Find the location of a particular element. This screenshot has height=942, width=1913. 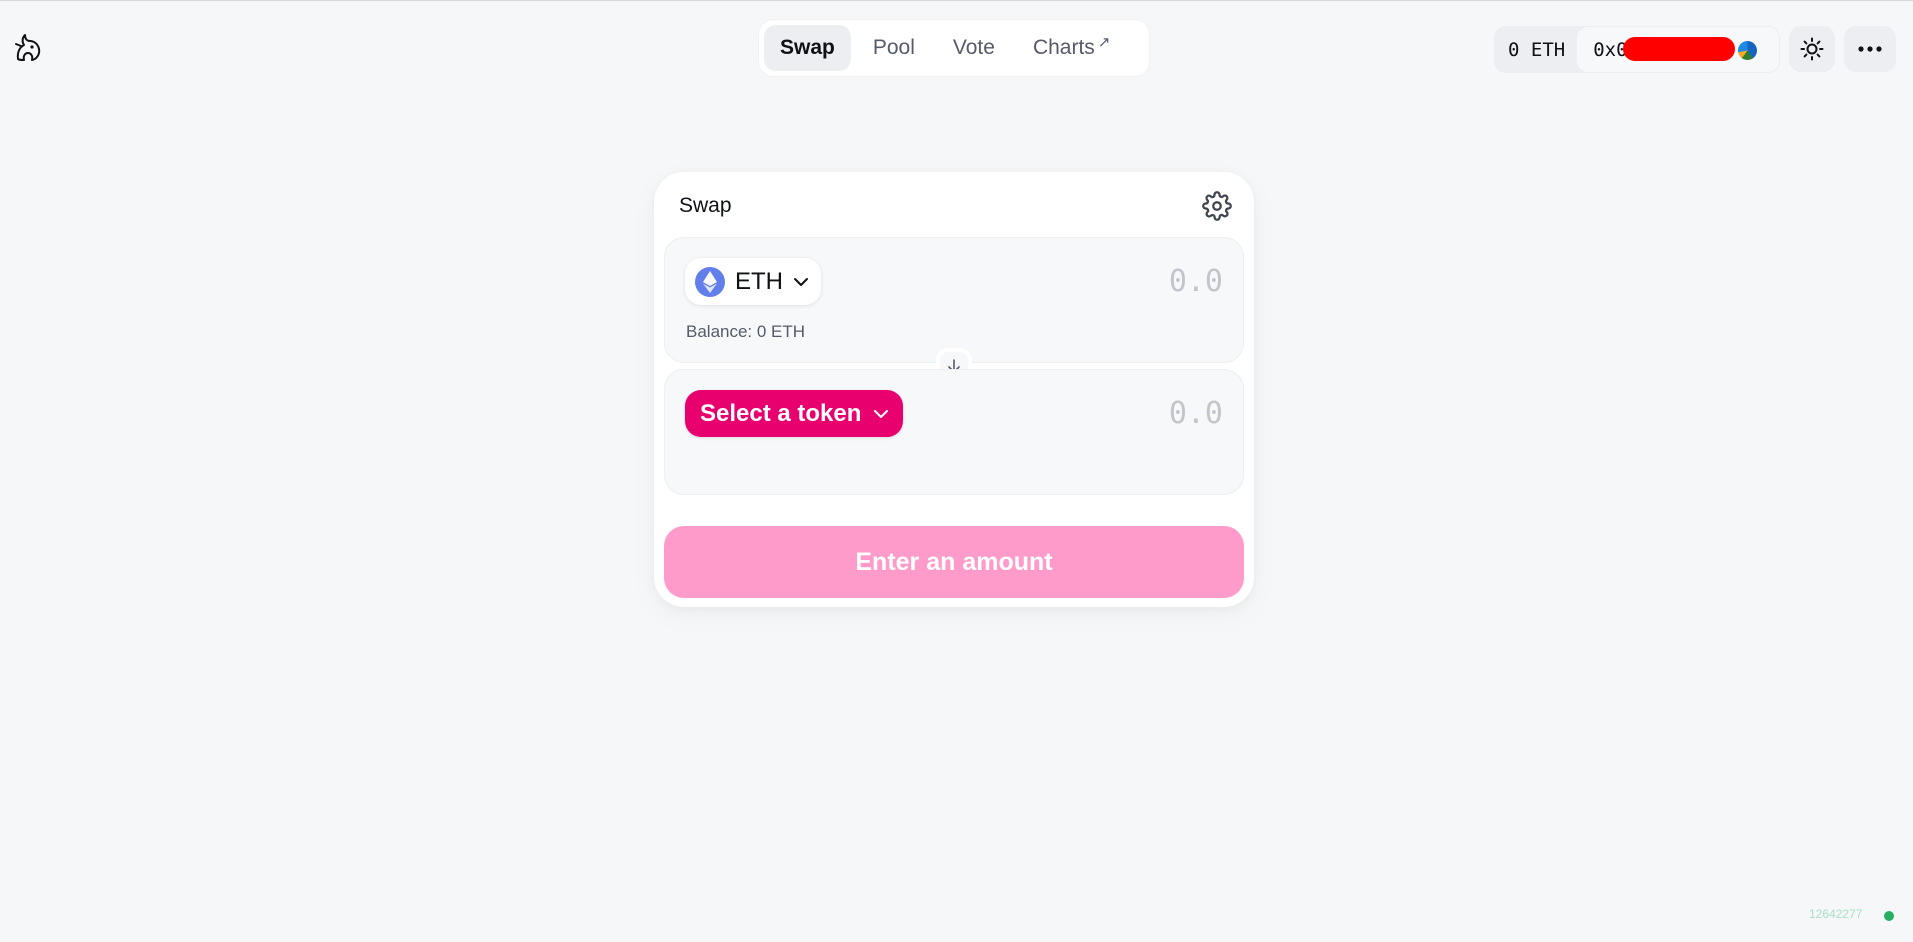

theme-toggle-button is located at coordinates (1812, 49).